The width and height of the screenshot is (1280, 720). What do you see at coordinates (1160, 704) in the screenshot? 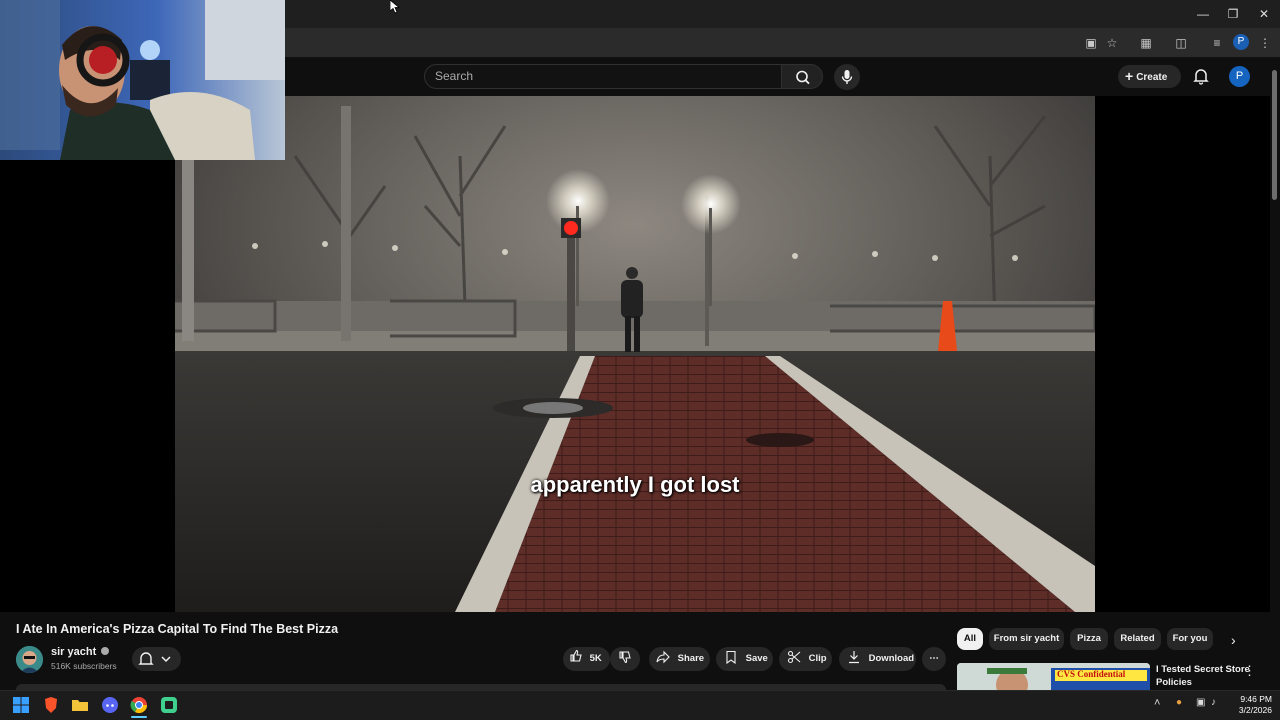
I see `tray-overflow-chevron-icon: ˄` at bounding box center [1160, 704].